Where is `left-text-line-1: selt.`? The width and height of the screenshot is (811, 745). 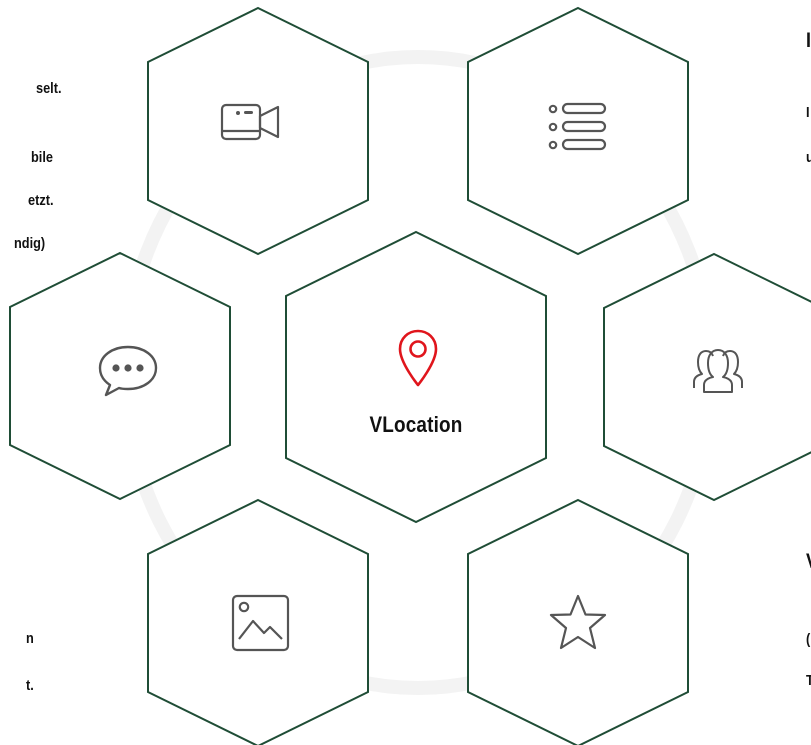
left-text-line-1: selt. is located at coordinates (49, 88).